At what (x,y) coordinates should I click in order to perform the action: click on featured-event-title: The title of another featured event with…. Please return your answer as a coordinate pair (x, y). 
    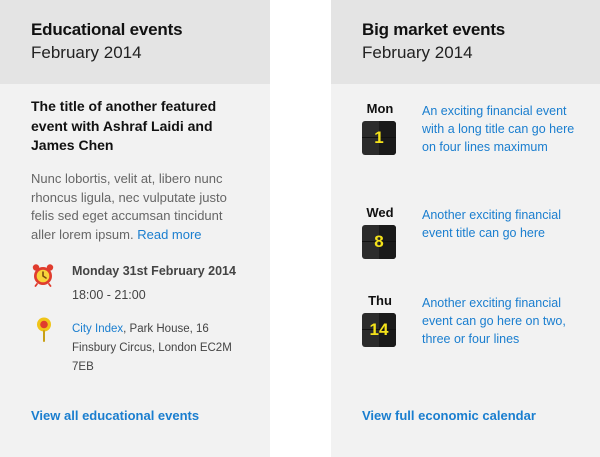
    Looking at the image, I should click on (141, 126).